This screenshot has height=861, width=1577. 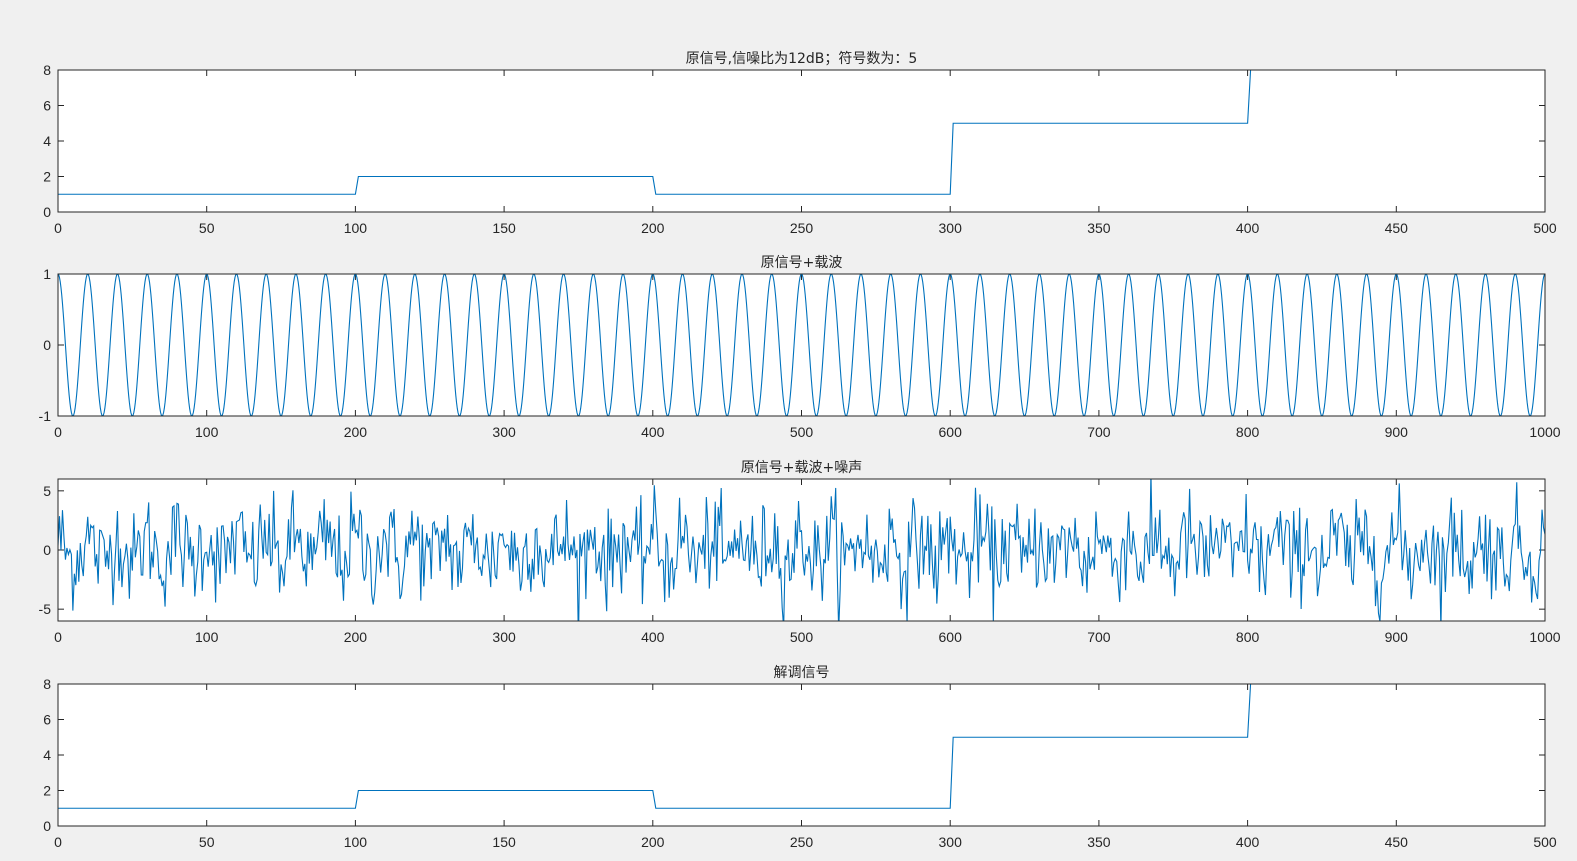 What do you see at coordinates (47, 274) in the screenshot?
I see `y-tick-label: 1` at bounding box center [47, 274].